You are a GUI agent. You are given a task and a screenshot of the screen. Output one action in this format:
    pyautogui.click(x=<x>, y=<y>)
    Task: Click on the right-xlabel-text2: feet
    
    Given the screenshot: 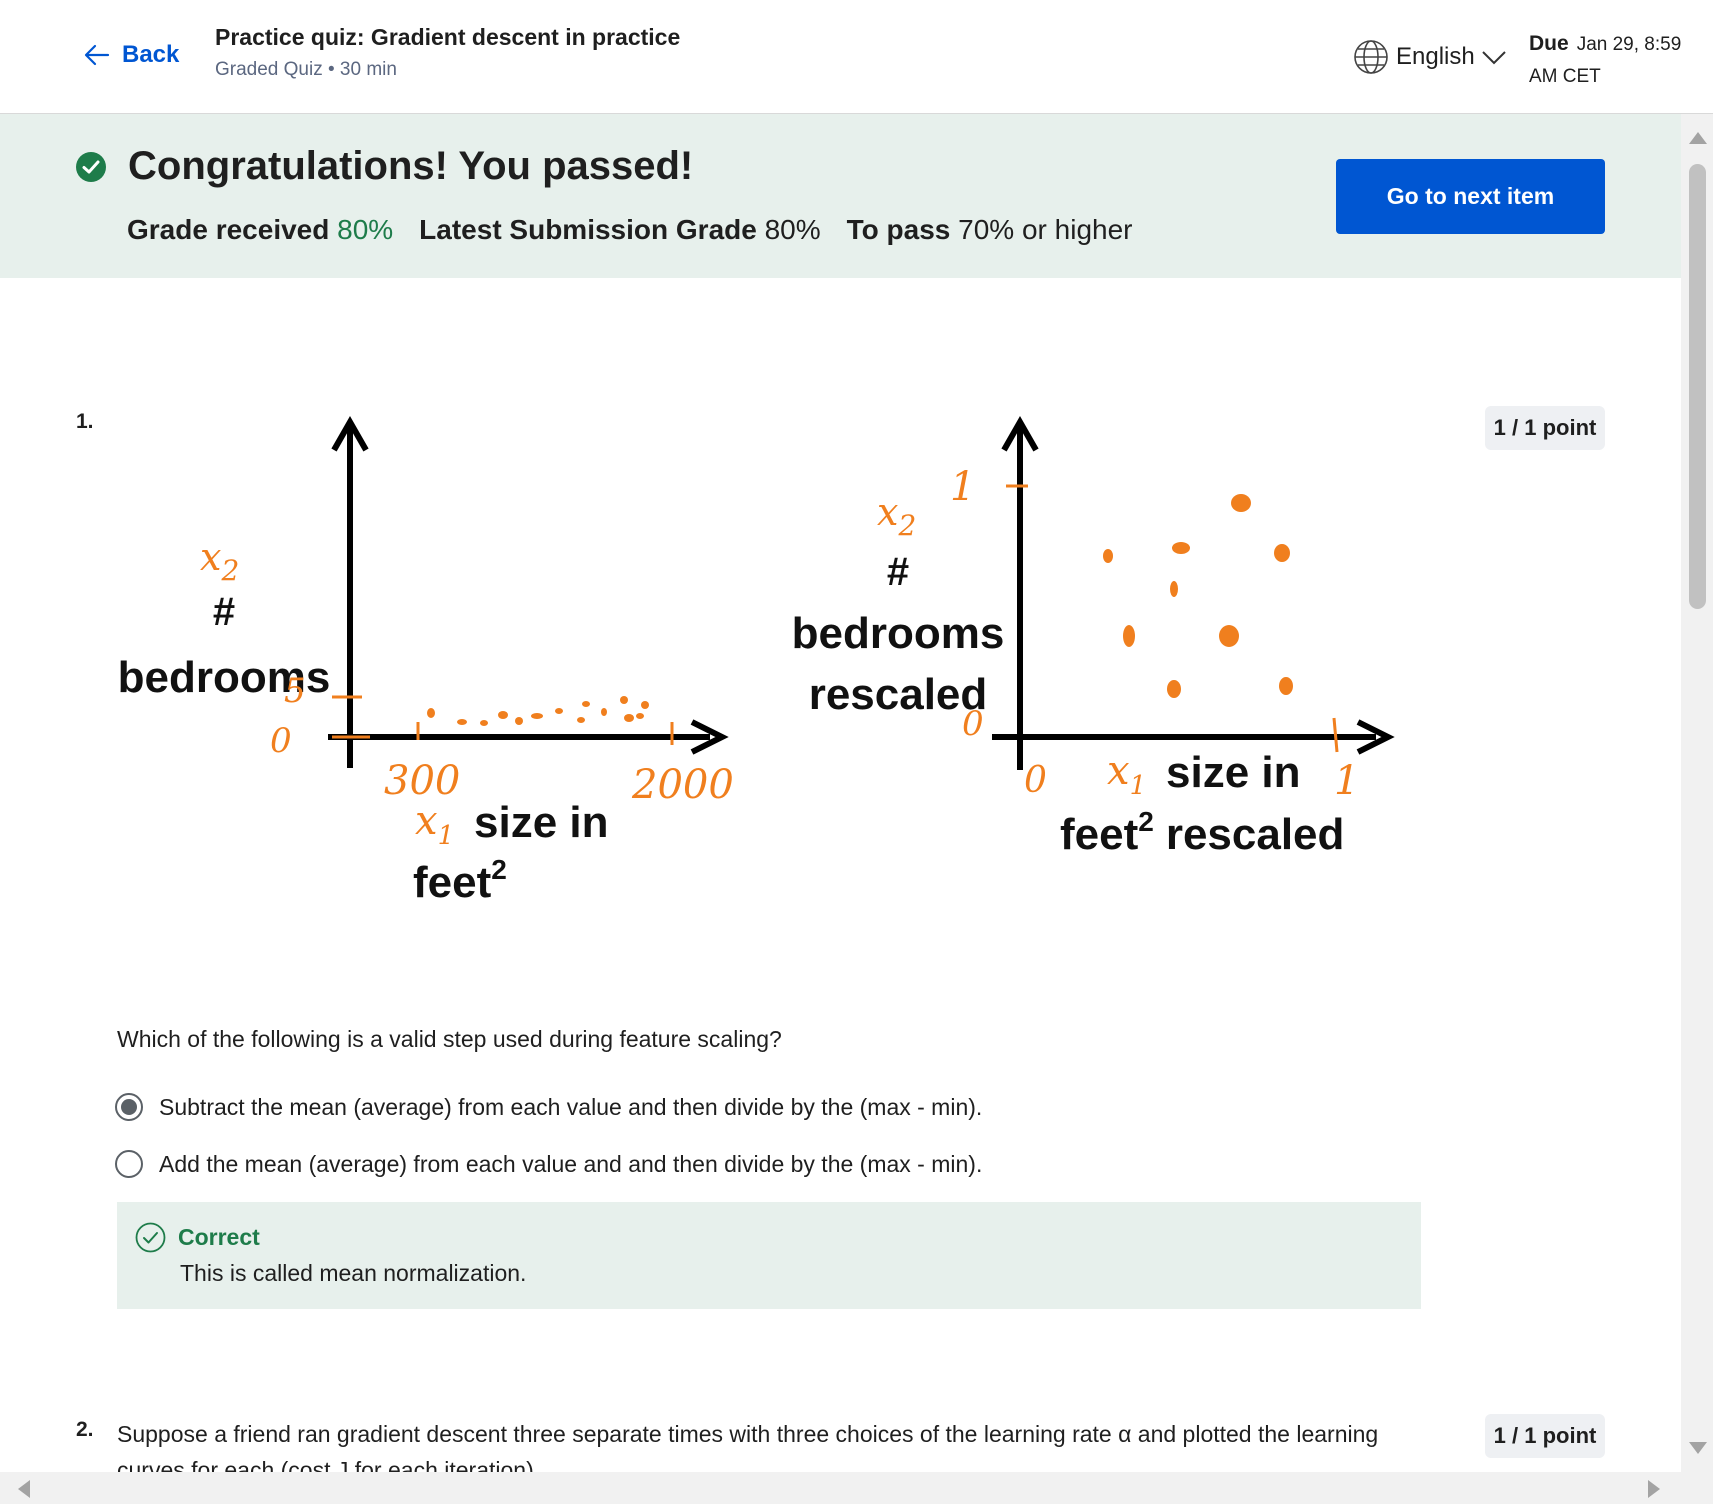 What is the action you would take?
    pyautogui.click(x=1099, y=834)
    